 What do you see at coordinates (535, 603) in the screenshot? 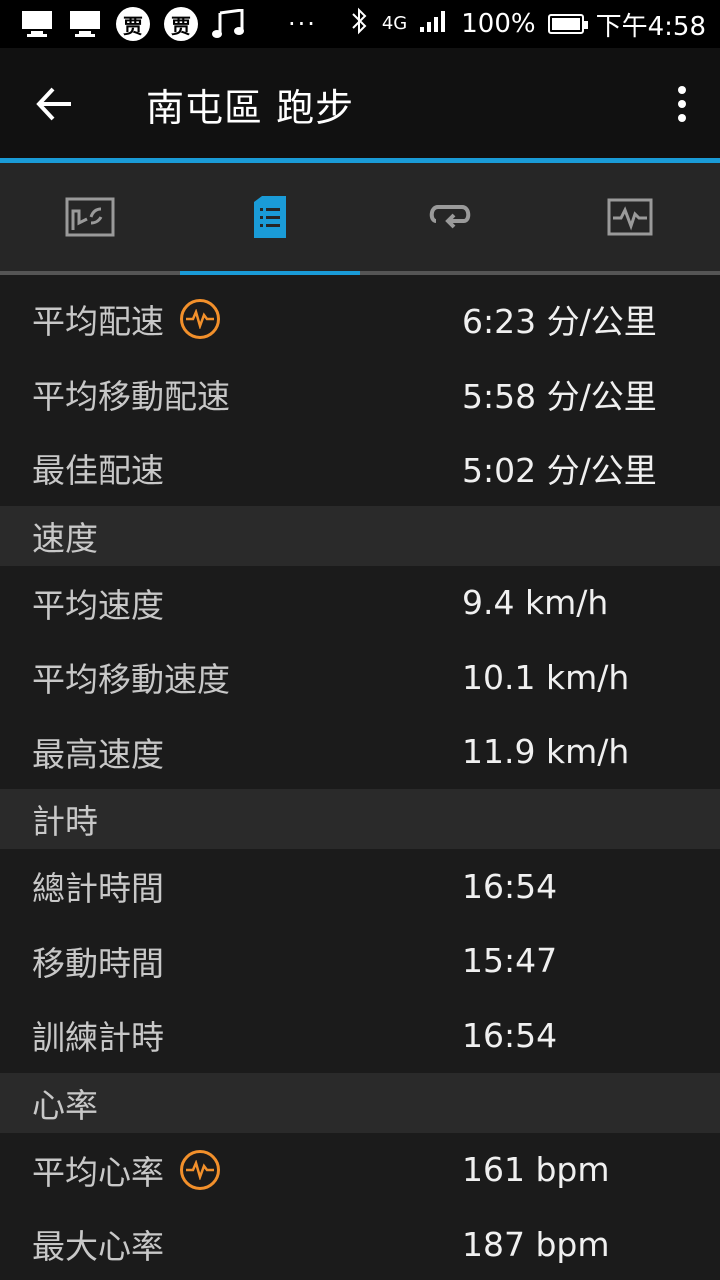
I see `stat-value: 9.4 km/h` at bounding box center [535, 603].